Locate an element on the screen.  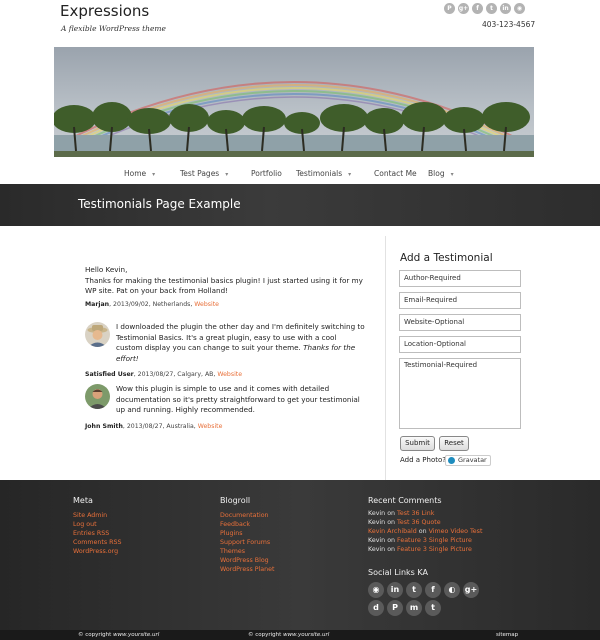
testimonial-author: John Smith is located at coordinates (104, 426).